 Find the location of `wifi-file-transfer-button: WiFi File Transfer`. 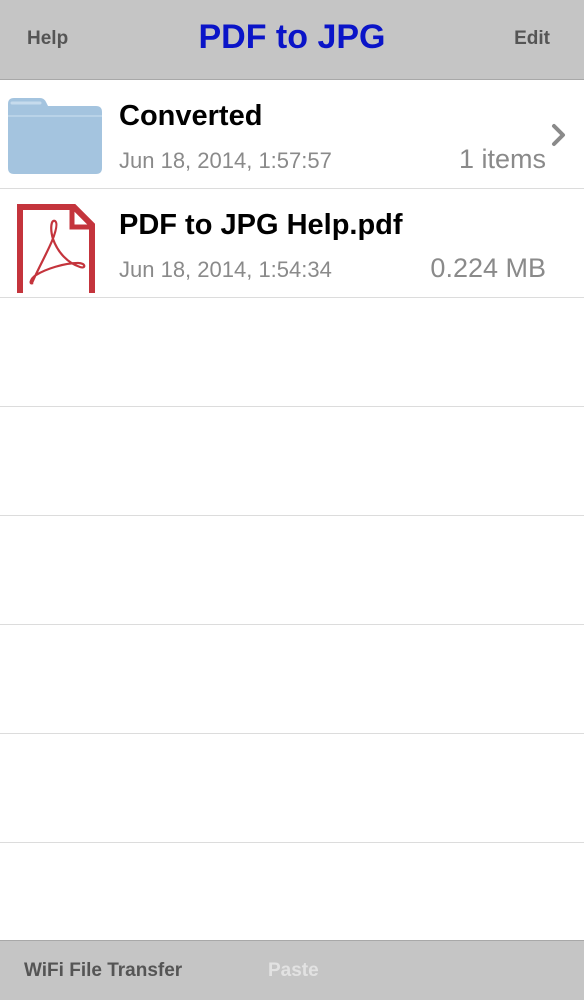

wifi-file-transfer-button: WiFi File Transfer is located at coordinates (103, 971).